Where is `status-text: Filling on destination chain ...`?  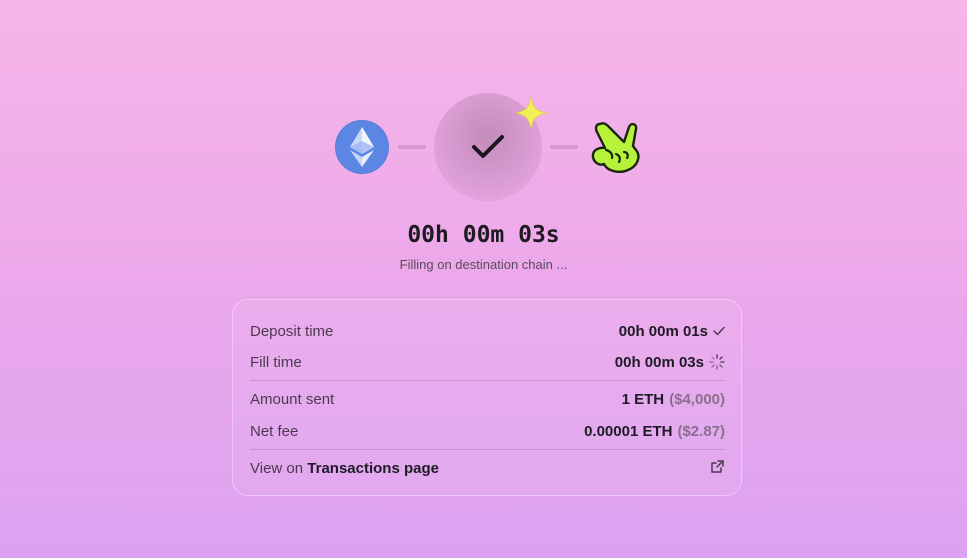
status-text: Filling on destination chain ... is located at coordinates (483, 264).